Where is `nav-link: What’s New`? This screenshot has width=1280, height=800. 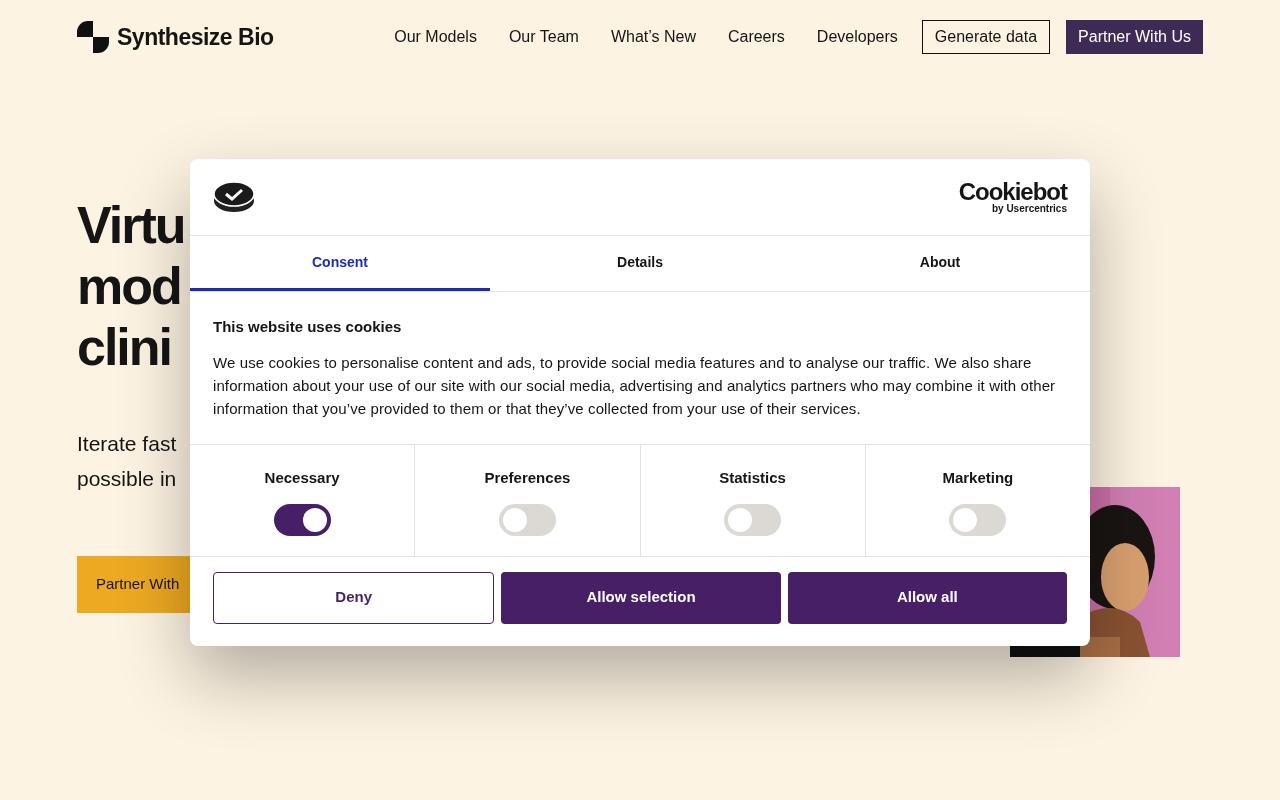 nav-link: What’s New is located at coordinates (653, 37).